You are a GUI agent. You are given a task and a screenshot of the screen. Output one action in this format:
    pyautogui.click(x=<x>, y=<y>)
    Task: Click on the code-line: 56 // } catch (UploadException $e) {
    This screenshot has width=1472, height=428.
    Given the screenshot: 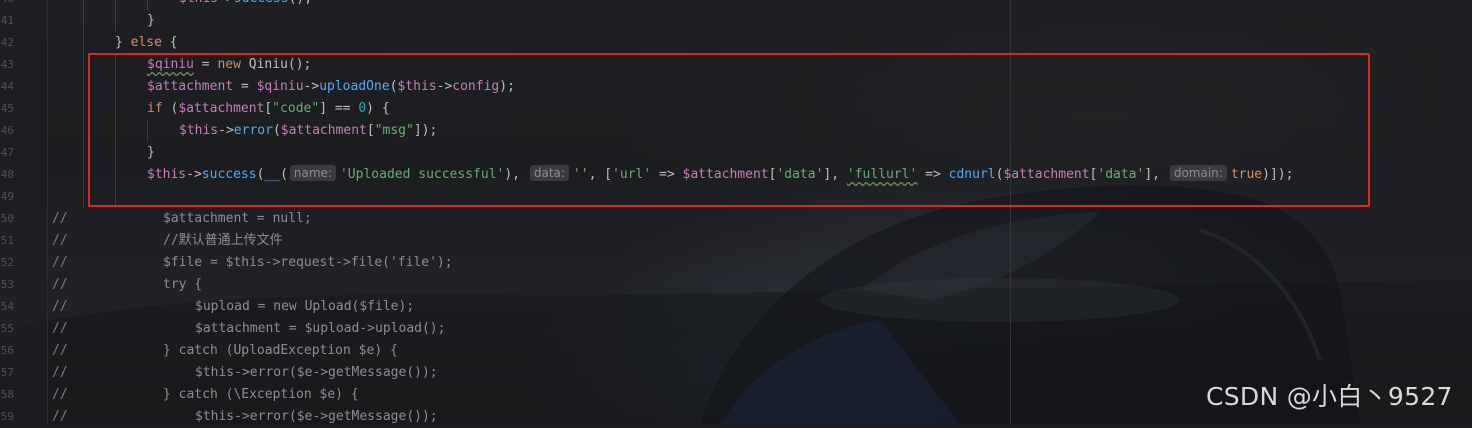 What is the action you would take?
    pyautogui.click(x=736, y=351)
    